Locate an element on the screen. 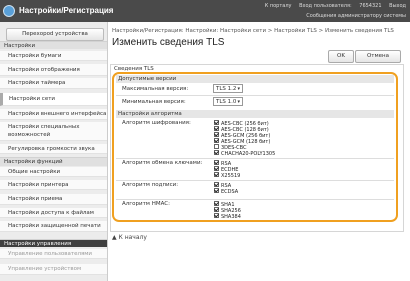 This screenshot has width=410, height=281. login-user-label: Вход пользователя: is located at coordinates (325, 6).